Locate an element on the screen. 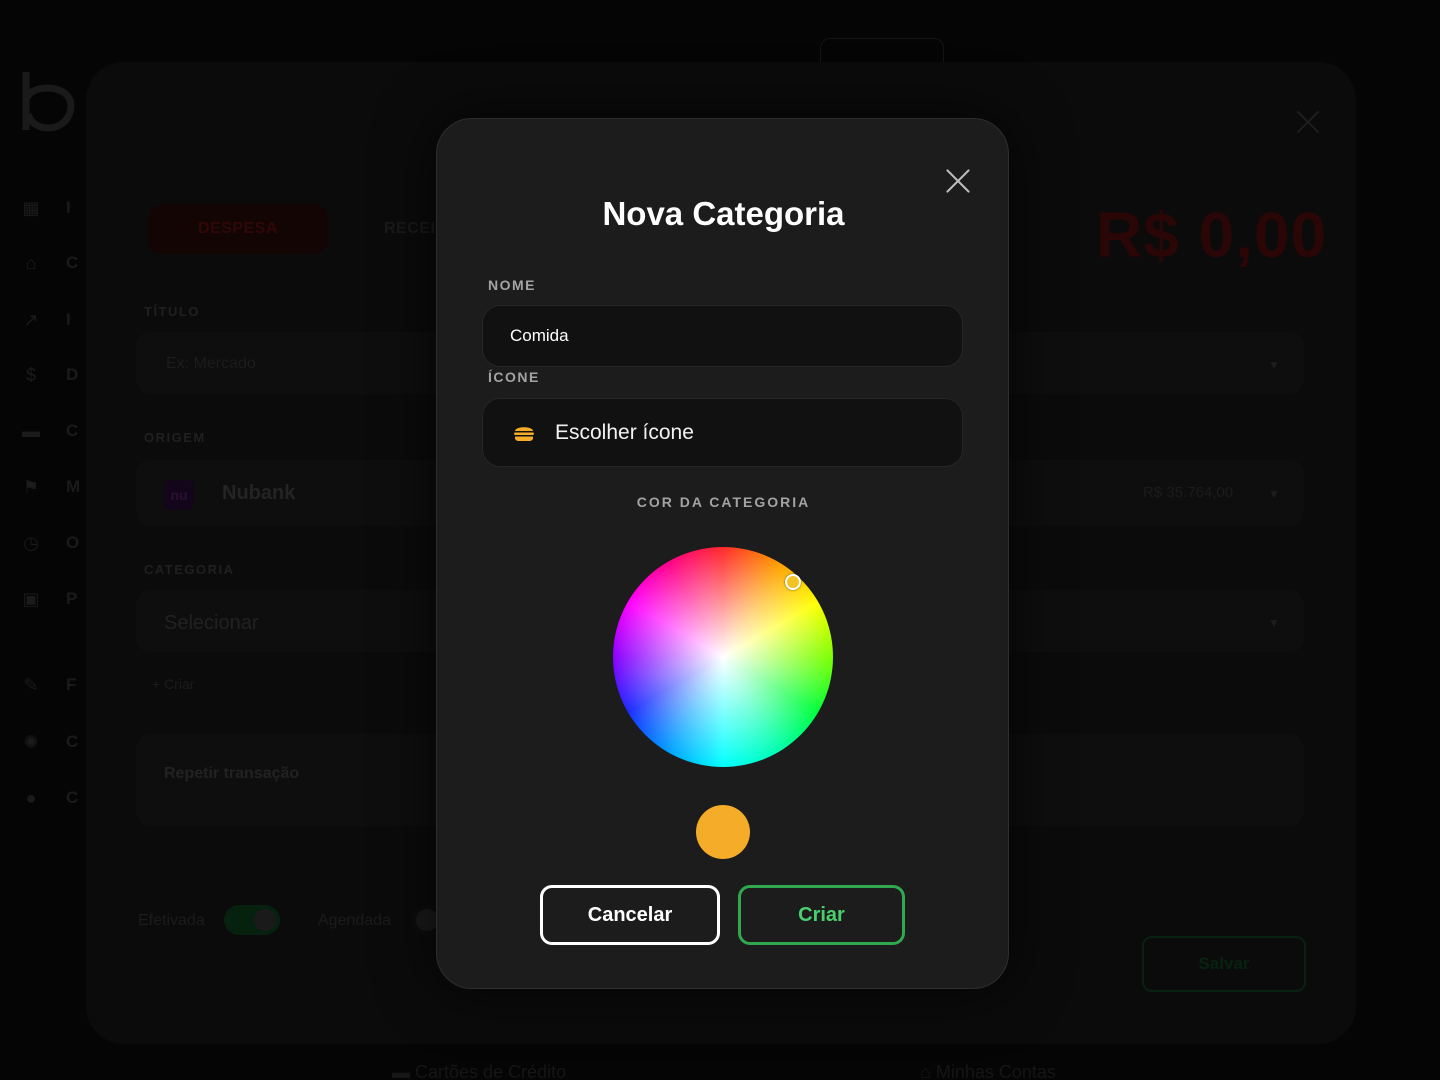 The image size is (1440, 1080). flag-icon: ⚑ is located at coordinates (31, 486).